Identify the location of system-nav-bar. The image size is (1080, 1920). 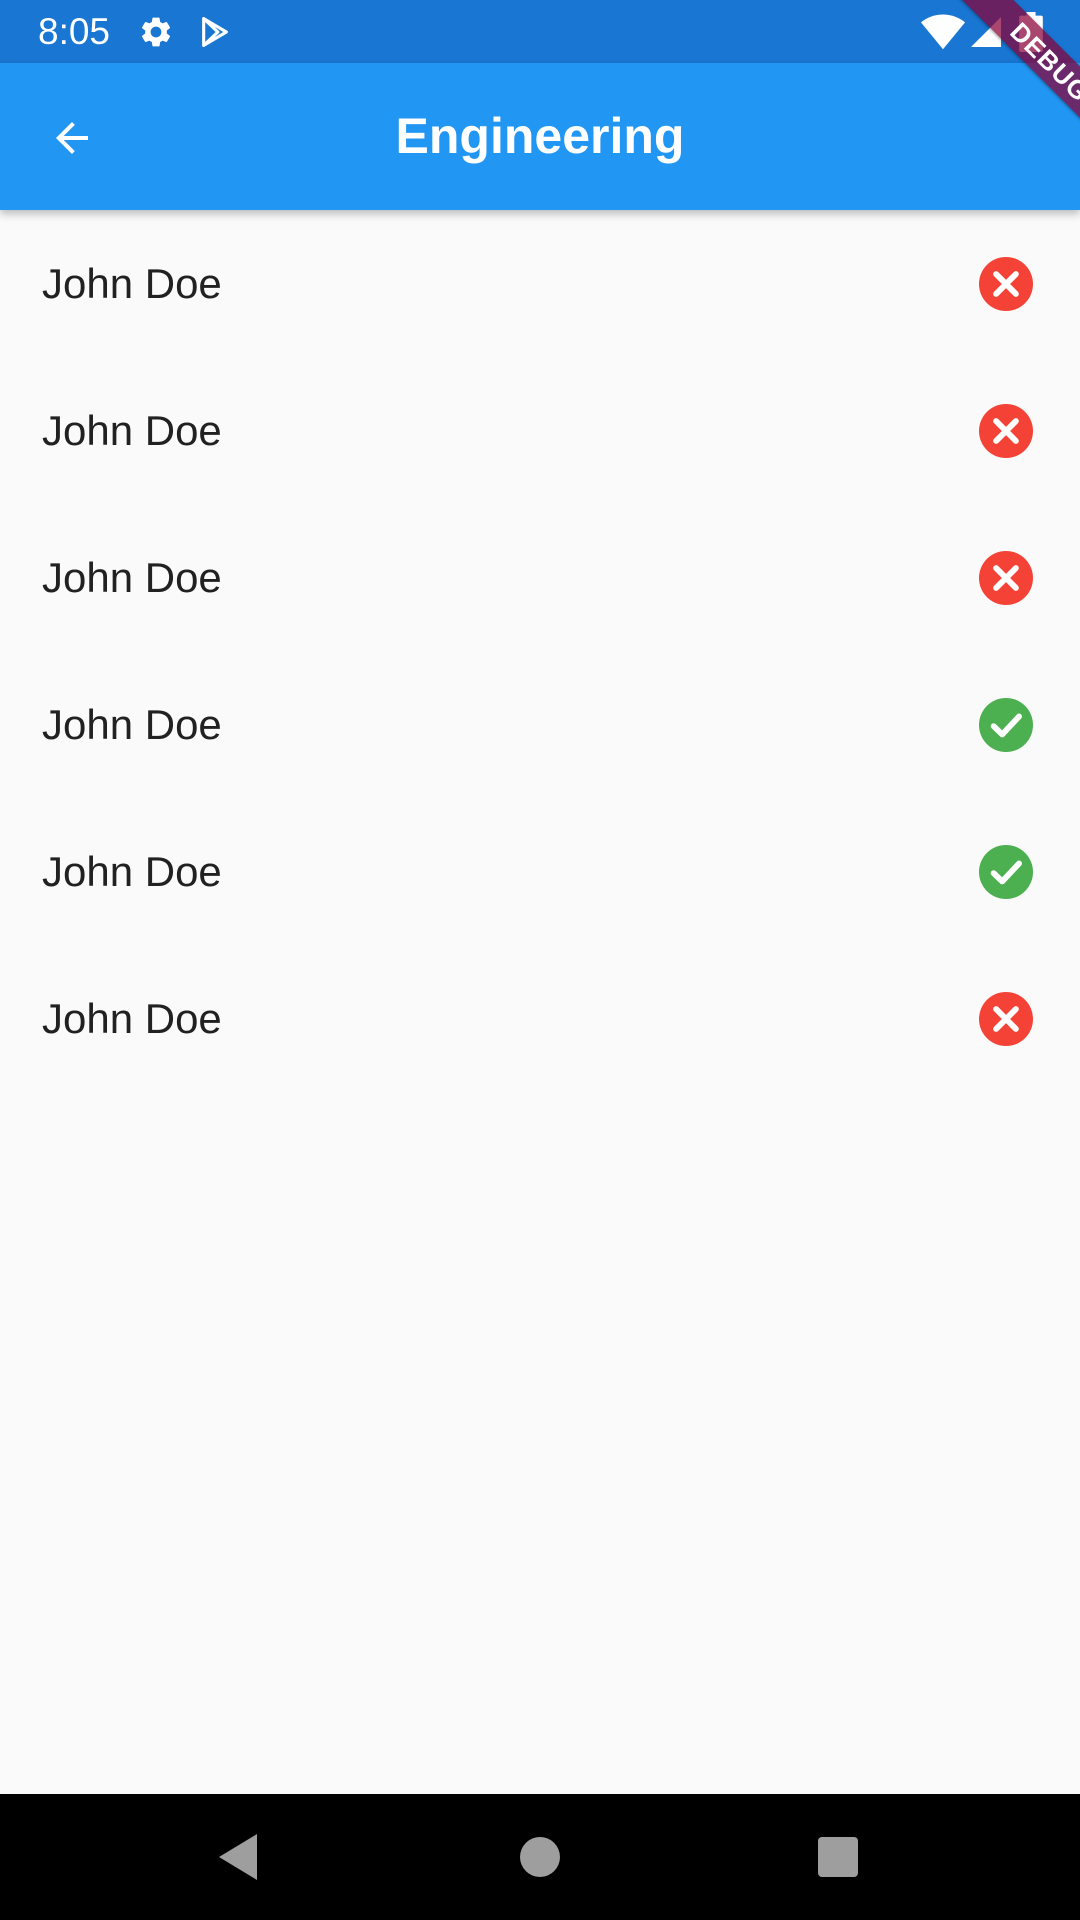
(540, 1857).